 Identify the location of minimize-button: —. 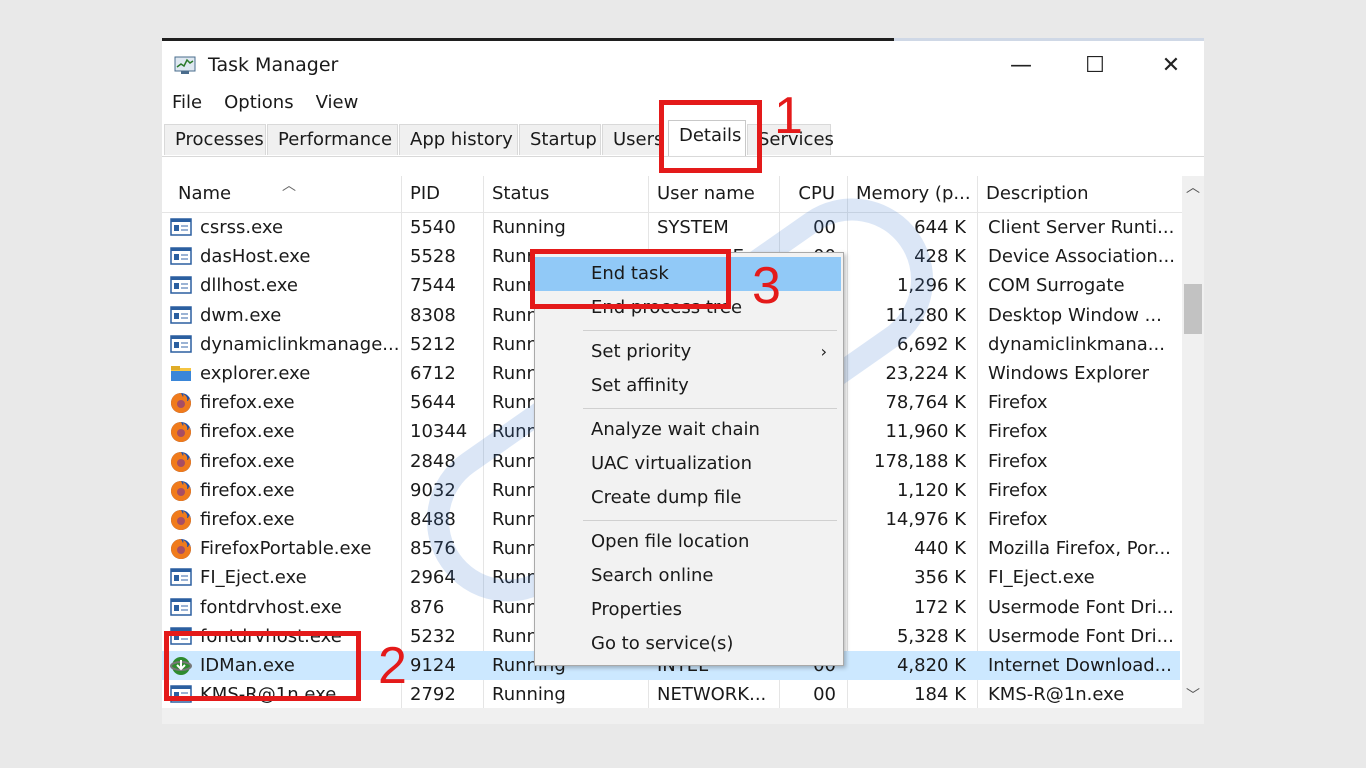
(1021, 65).